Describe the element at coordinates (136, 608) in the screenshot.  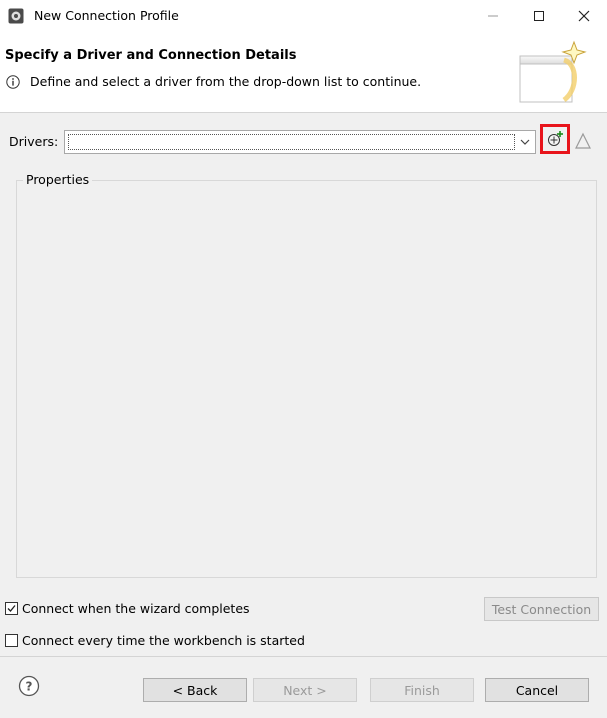
I see `connect-on-finish-label: Connect when the wizard completes` at that location.